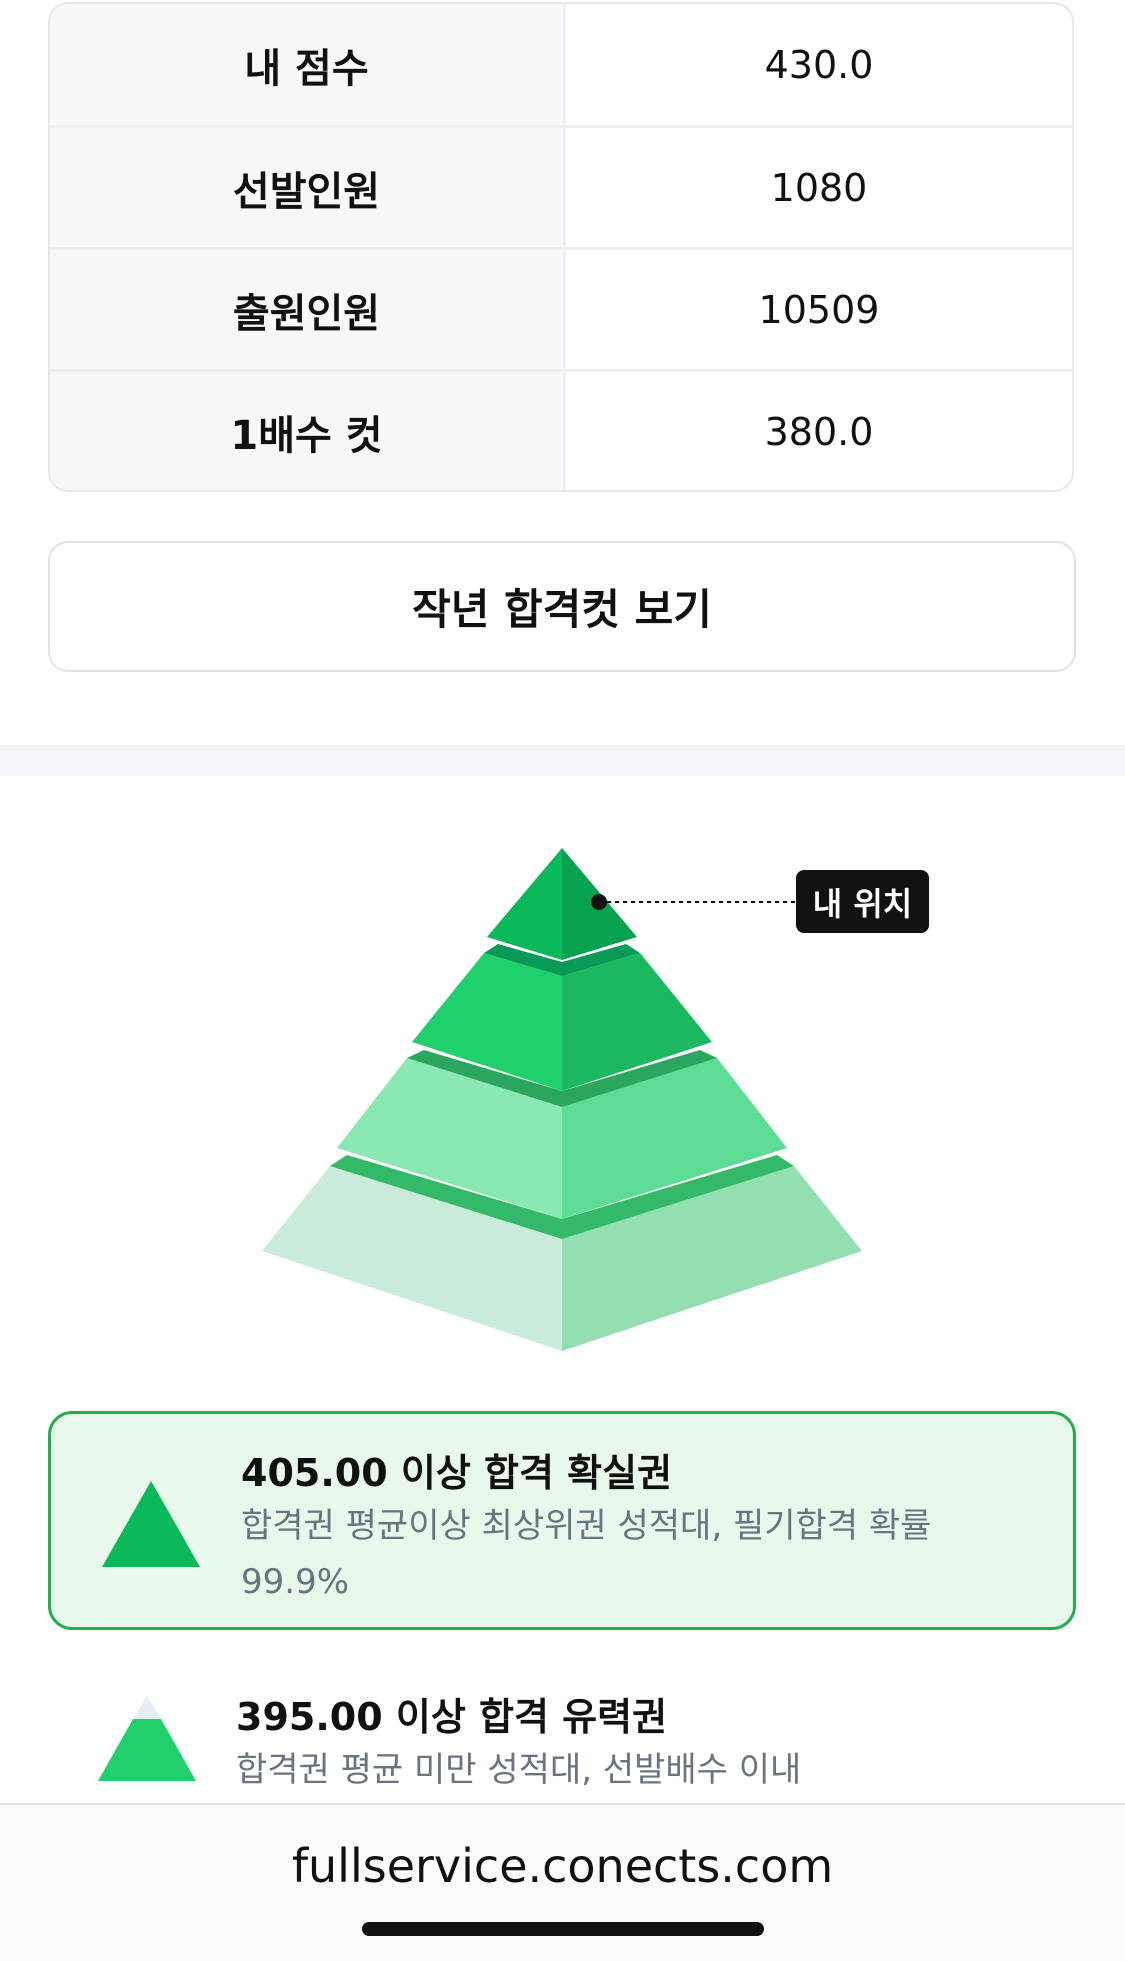 Image resolution: width=1125 pixels, height=1961 pixels. I want to click on applicant-count-value: 10509, so click(819, 309).